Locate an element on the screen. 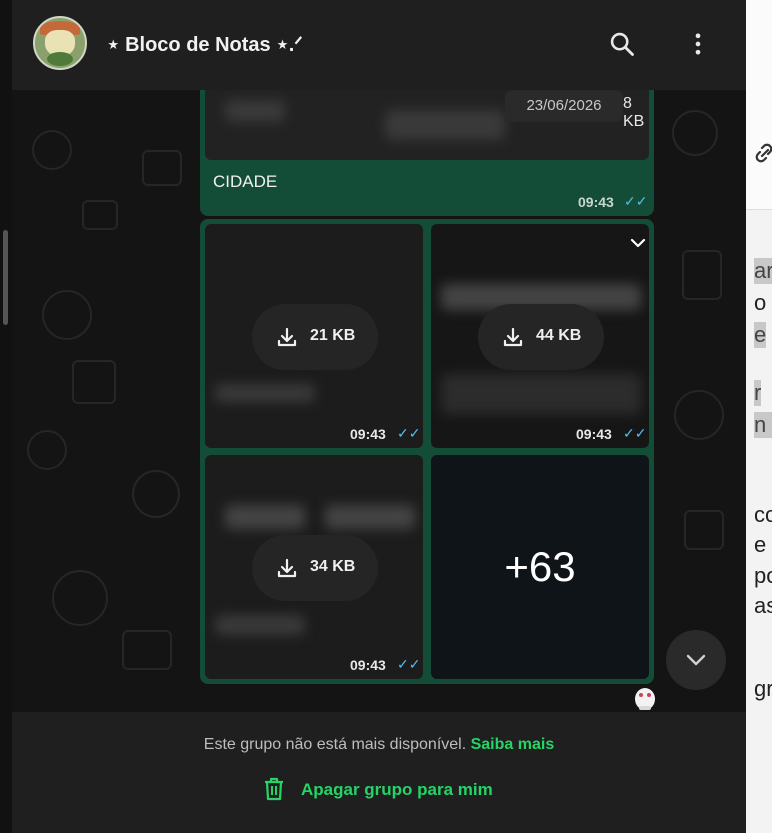 The width and height of the screenshot is (772, 833). background-document-window: ara o d e r n e con e pos as gru is located at coordinates (759, 416).